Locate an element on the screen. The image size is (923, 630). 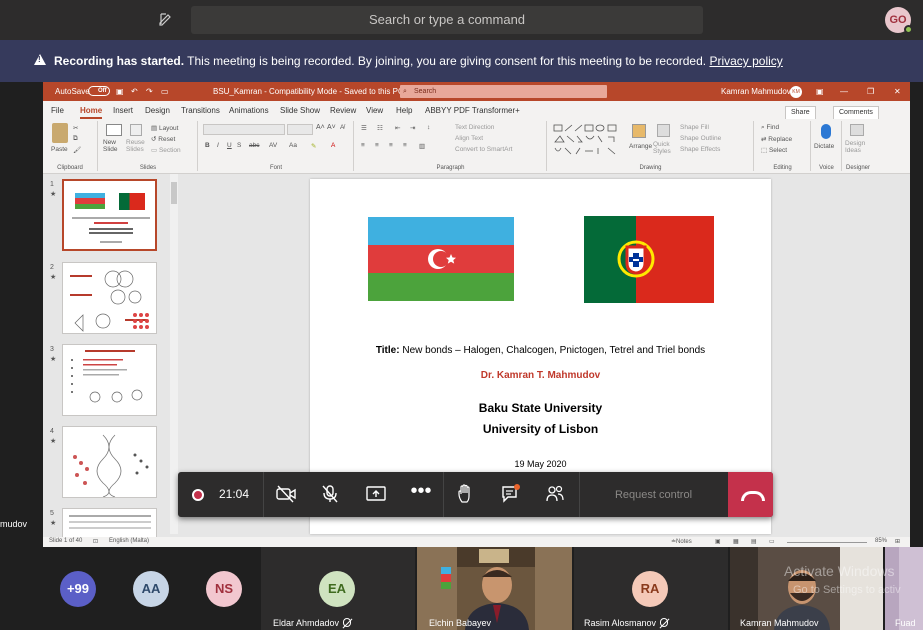
quick-styles-icon is located at coordinates (663, 130).